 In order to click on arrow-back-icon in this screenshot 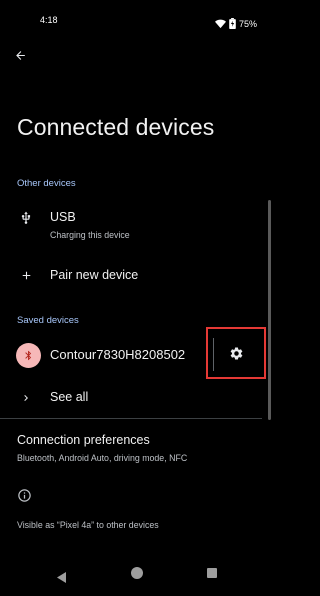, I will do `click(20, 55)`.